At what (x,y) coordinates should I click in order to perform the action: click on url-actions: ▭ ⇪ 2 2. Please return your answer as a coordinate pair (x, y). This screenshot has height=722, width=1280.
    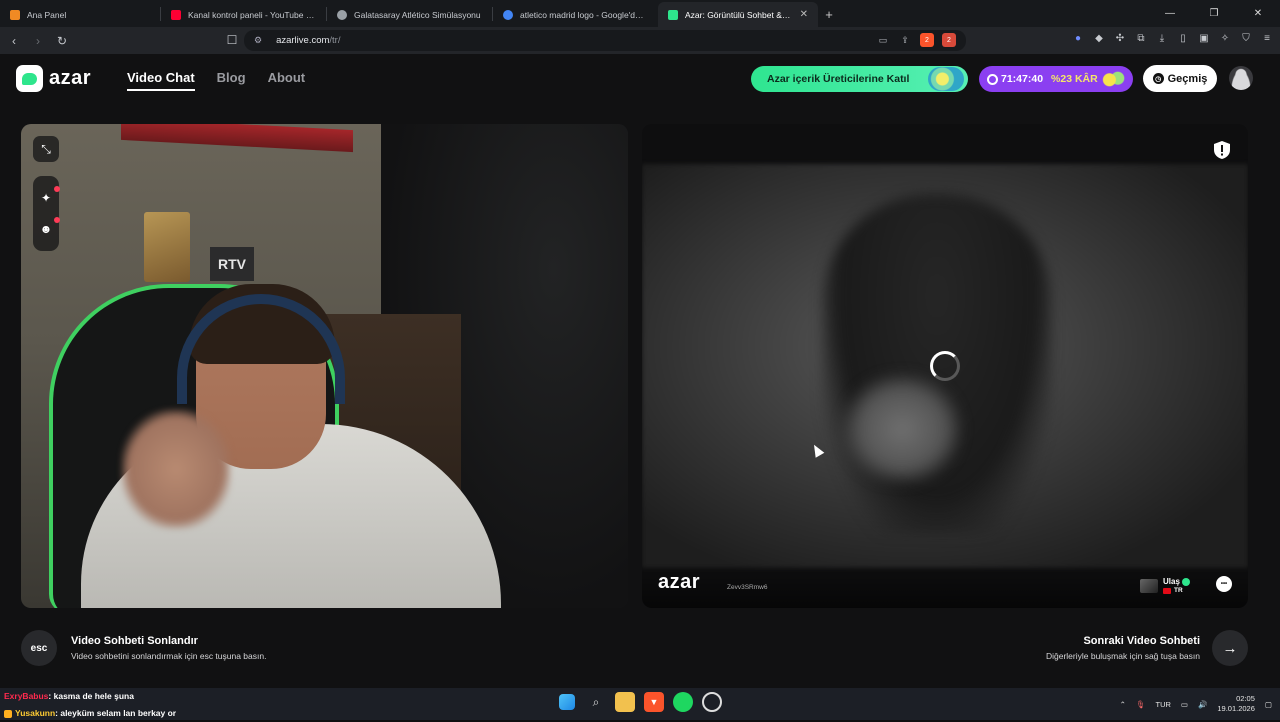
    Looking at the image, I should click on (916, 40).